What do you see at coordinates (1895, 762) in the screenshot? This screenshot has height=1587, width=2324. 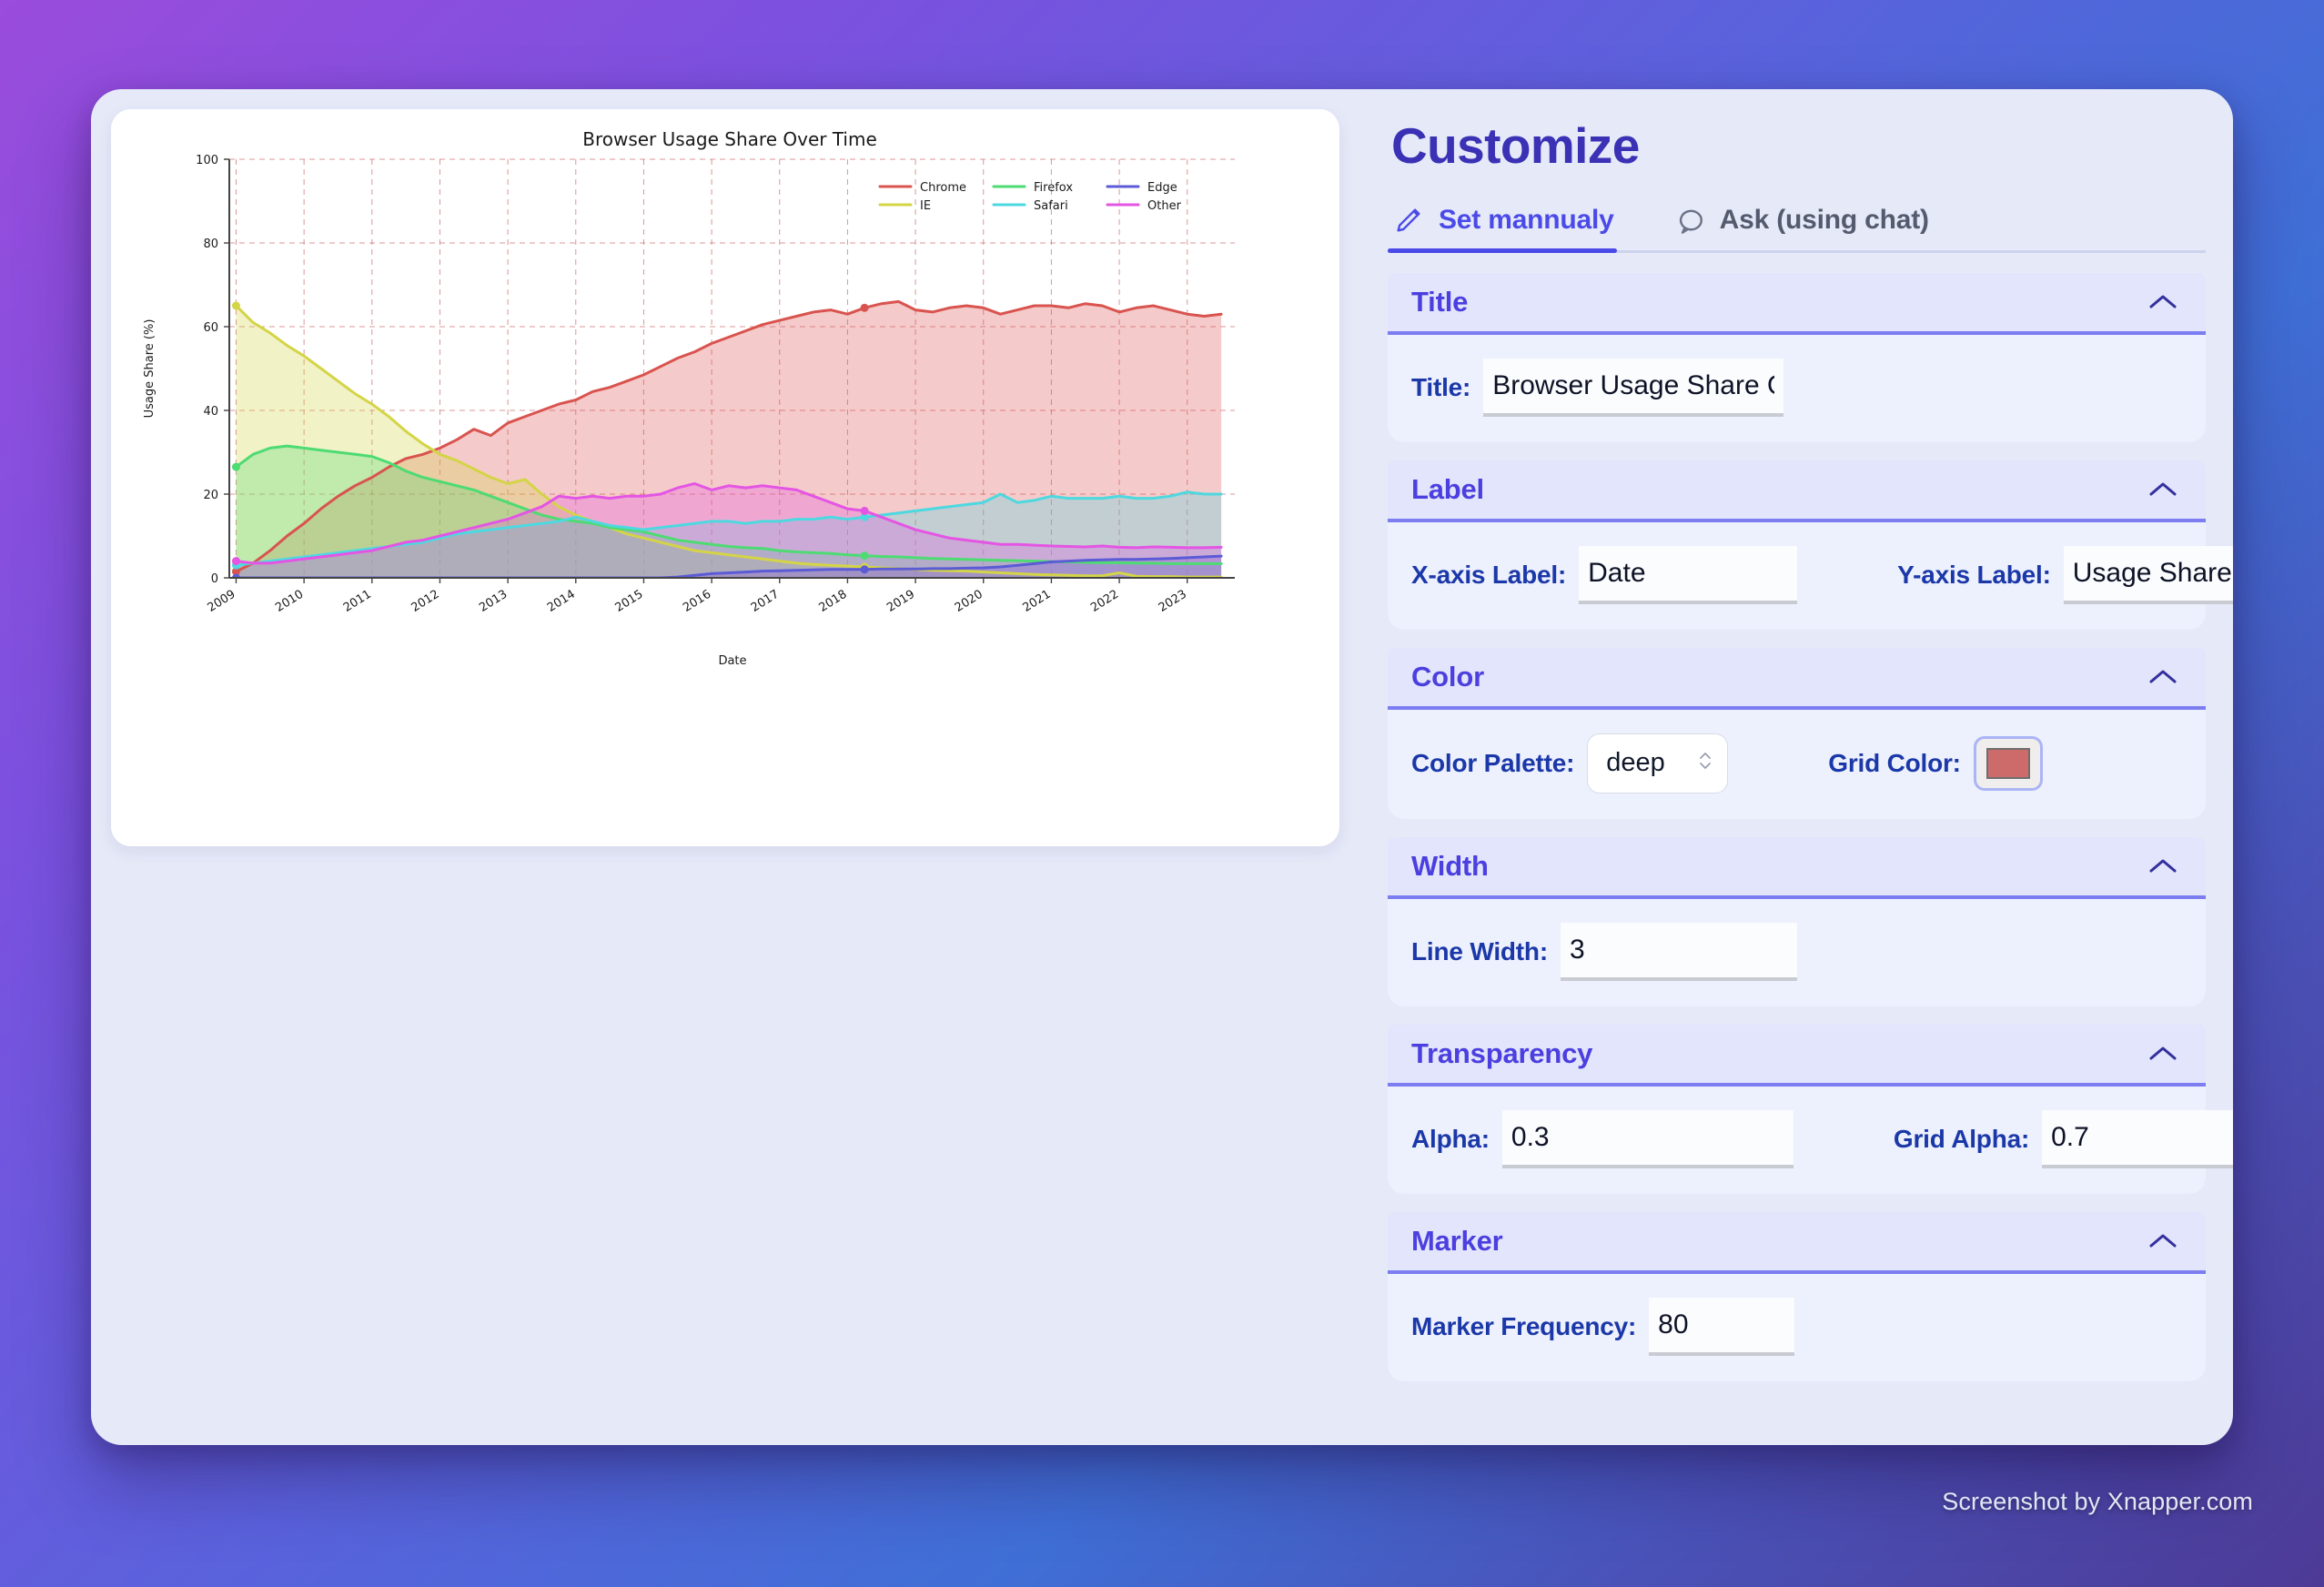 I see `grid-color-field-label: Grid Color:` at bounding box center [1895, 762].